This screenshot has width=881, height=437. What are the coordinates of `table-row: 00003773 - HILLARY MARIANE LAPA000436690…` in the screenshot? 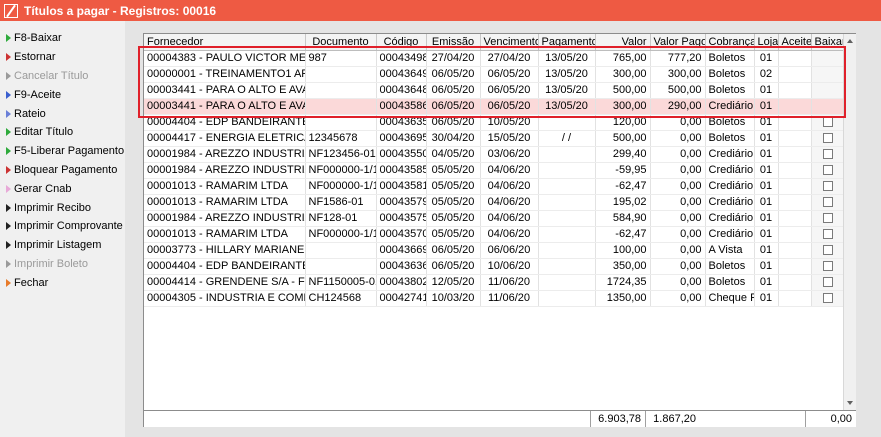 It's located at (494, 250).